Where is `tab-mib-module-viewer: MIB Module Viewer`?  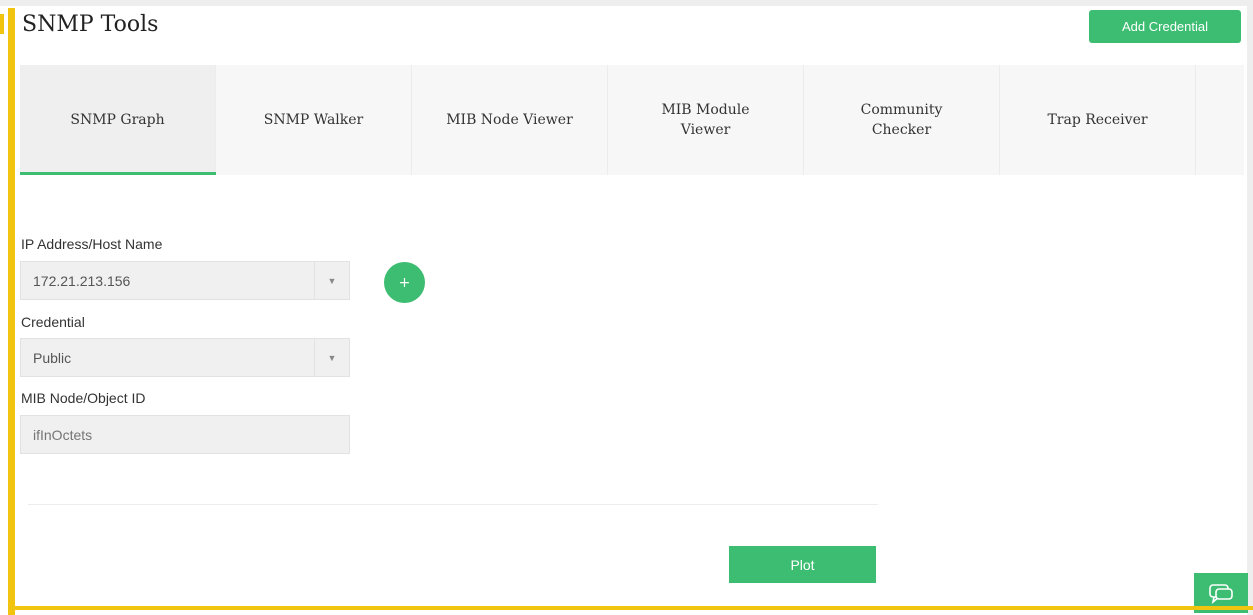 tab-mib-module-viewer: MIB Module Viewer is located at coordinates (706, 120).